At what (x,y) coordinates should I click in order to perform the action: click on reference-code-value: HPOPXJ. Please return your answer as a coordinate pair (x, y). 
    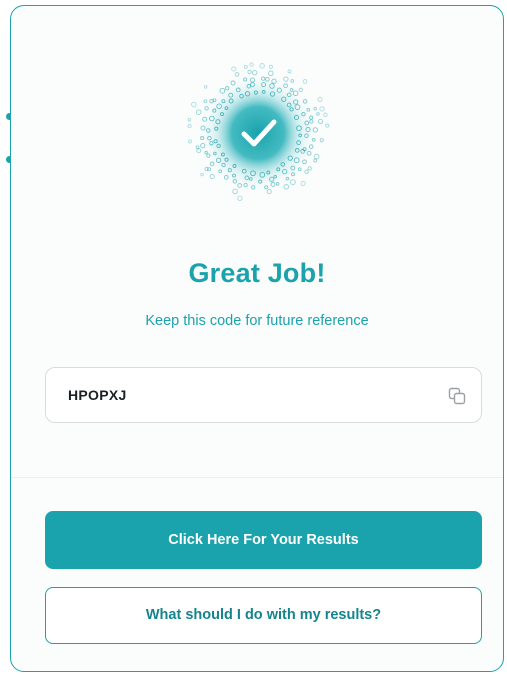
    Looking at the image, I should click on (97, 395).